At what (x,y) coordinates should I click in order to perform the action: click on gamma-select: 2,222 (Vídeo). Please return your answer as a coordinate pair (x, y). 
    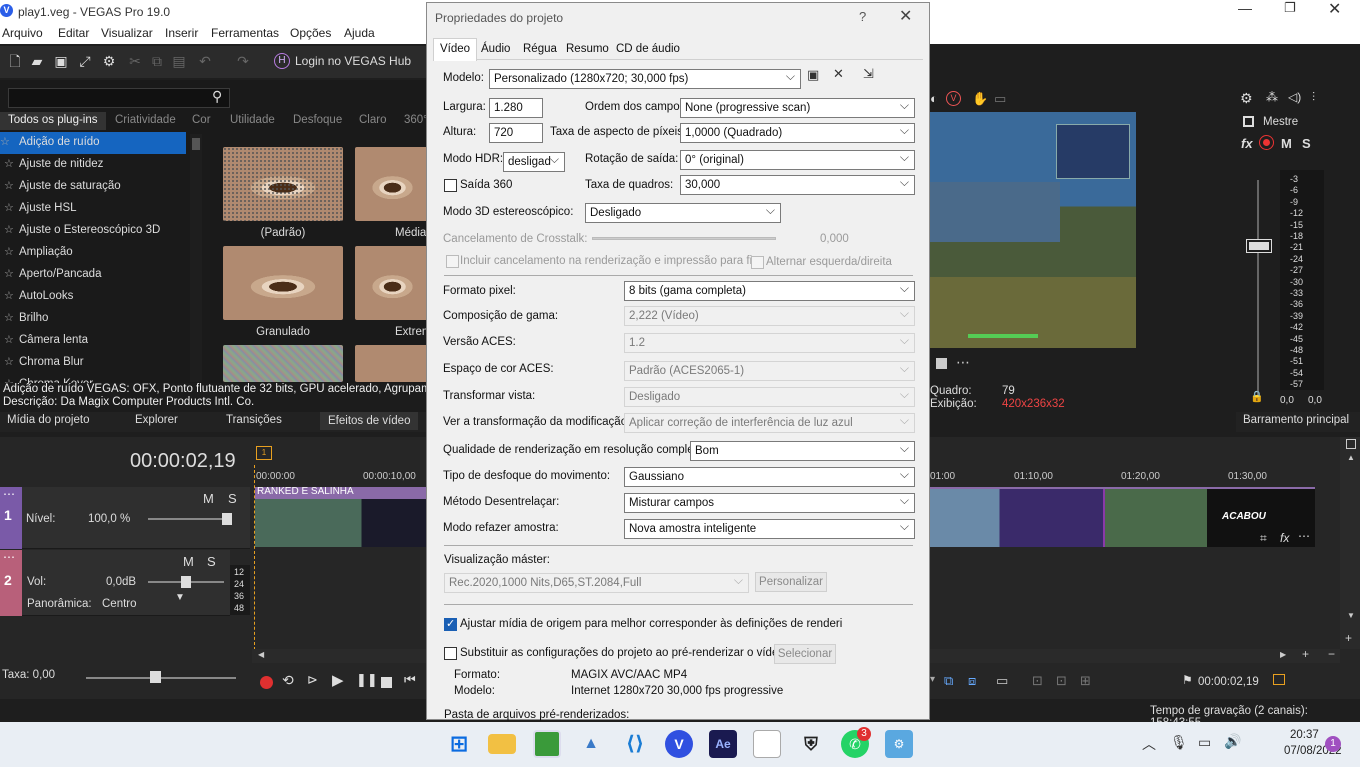
    Looking at the image, I should click on (769, 316).